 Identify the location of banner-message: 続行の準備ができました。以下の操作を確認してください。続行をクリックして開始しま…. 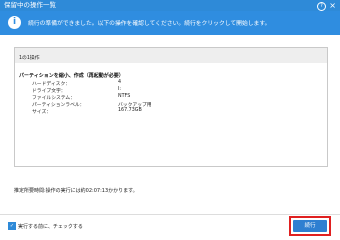
(149, 24).